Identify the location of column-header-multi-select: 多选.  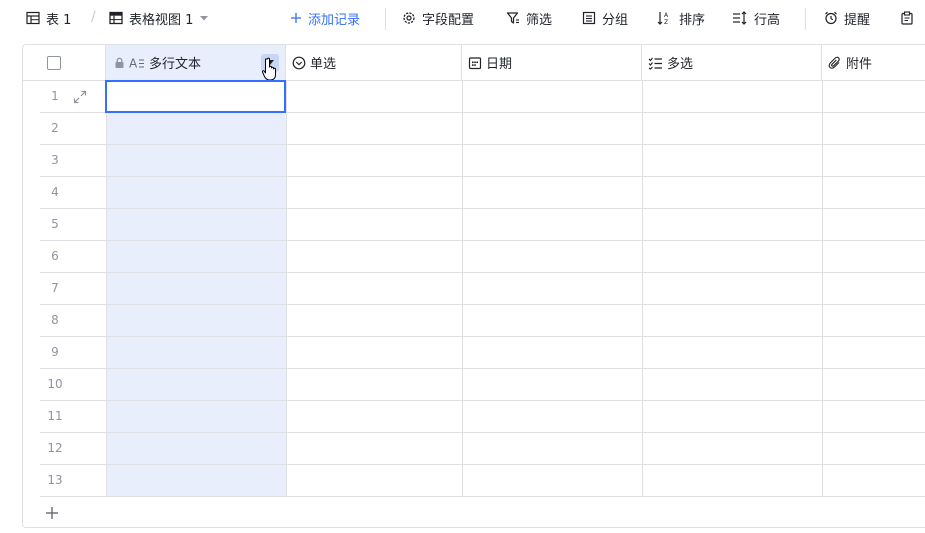
(732, 62).